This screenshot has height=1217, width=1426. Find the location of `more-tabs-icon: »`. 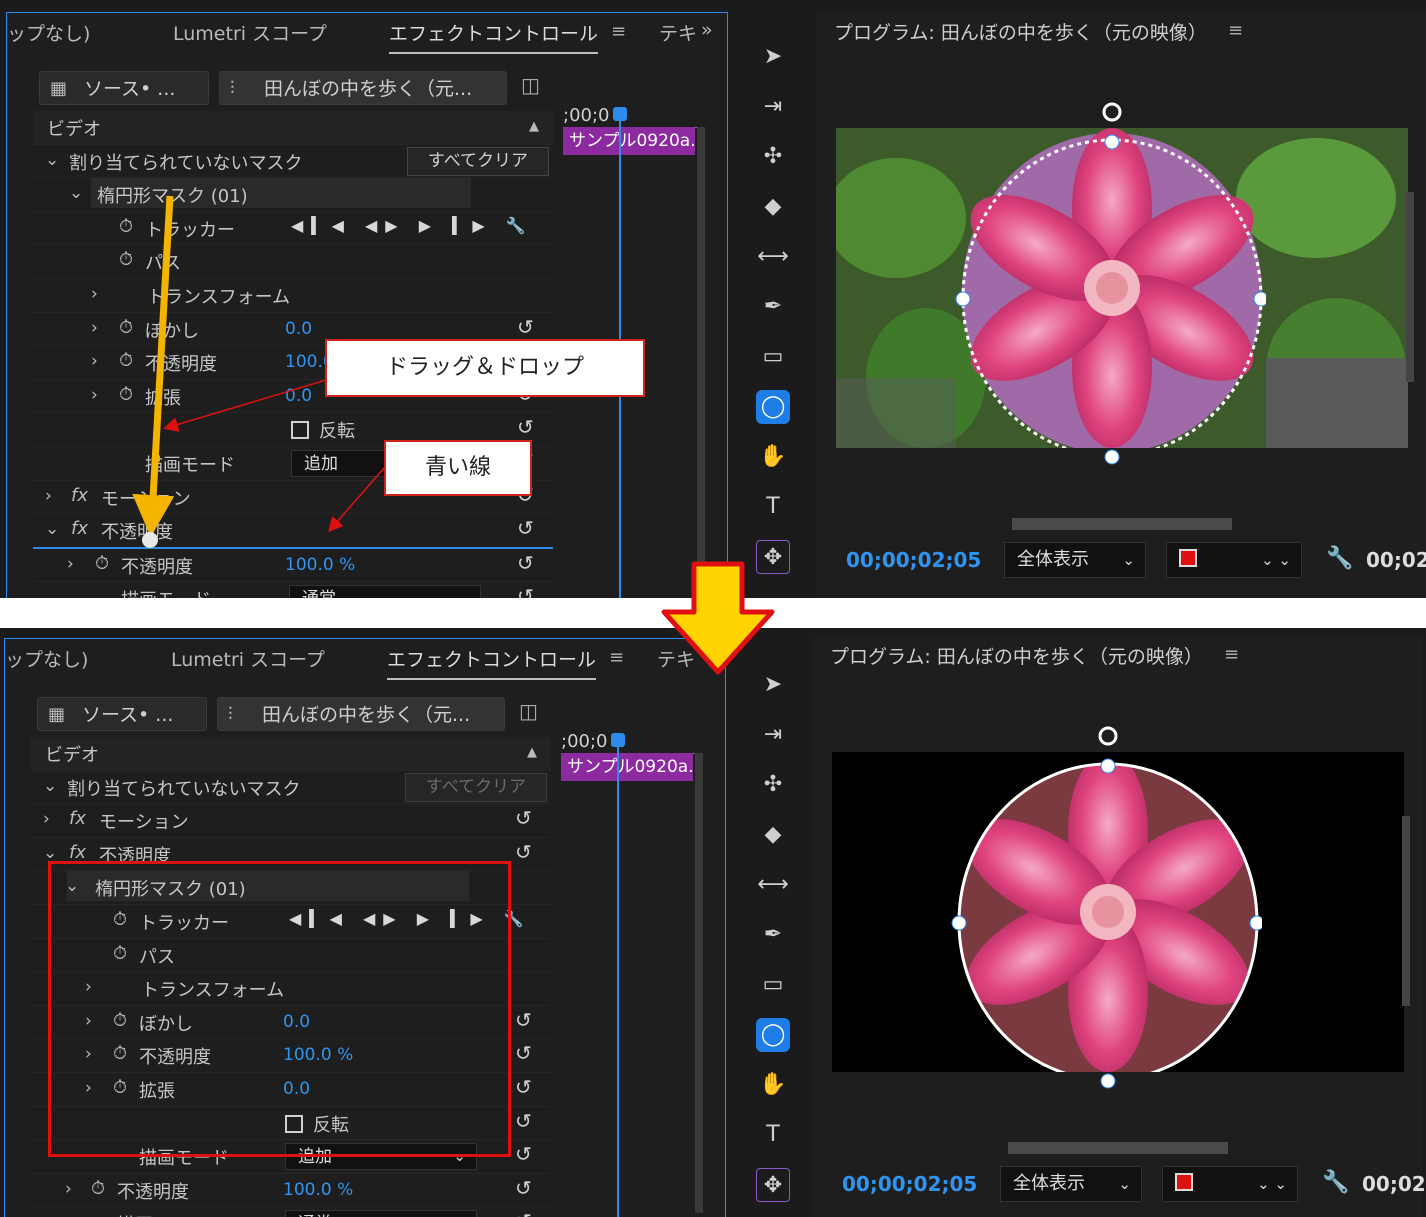

more-tabs-icon: » is located at coordinates (707, 30).